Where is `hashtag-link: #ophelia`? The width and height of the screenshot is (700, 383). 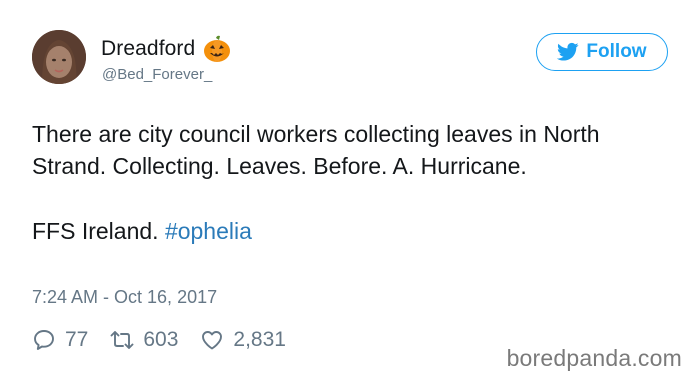
hashtag-link: #ophelia is located at coordinates (208, 231).